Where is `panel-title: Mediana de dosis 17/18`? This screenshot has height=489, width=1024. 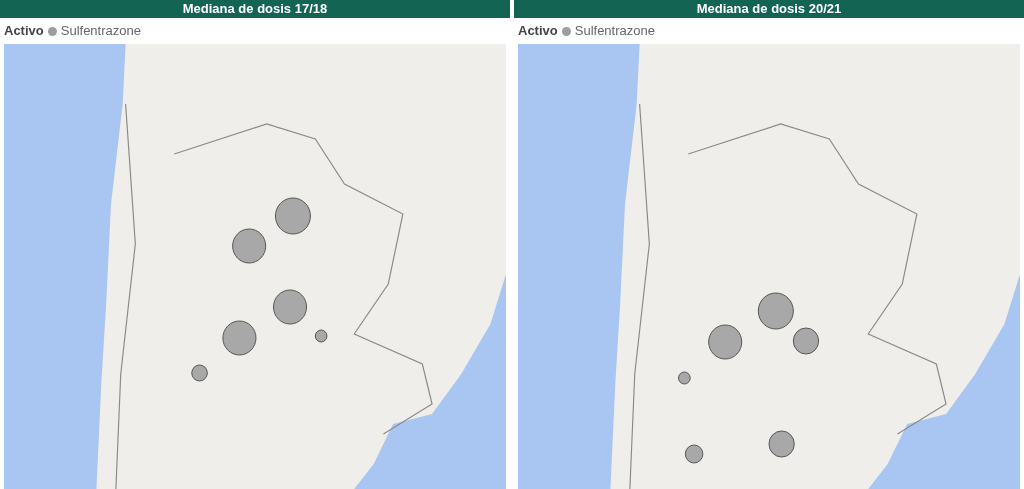 panel-title: Mediana de dosis 17/18 is located at coordinates (255, 9).